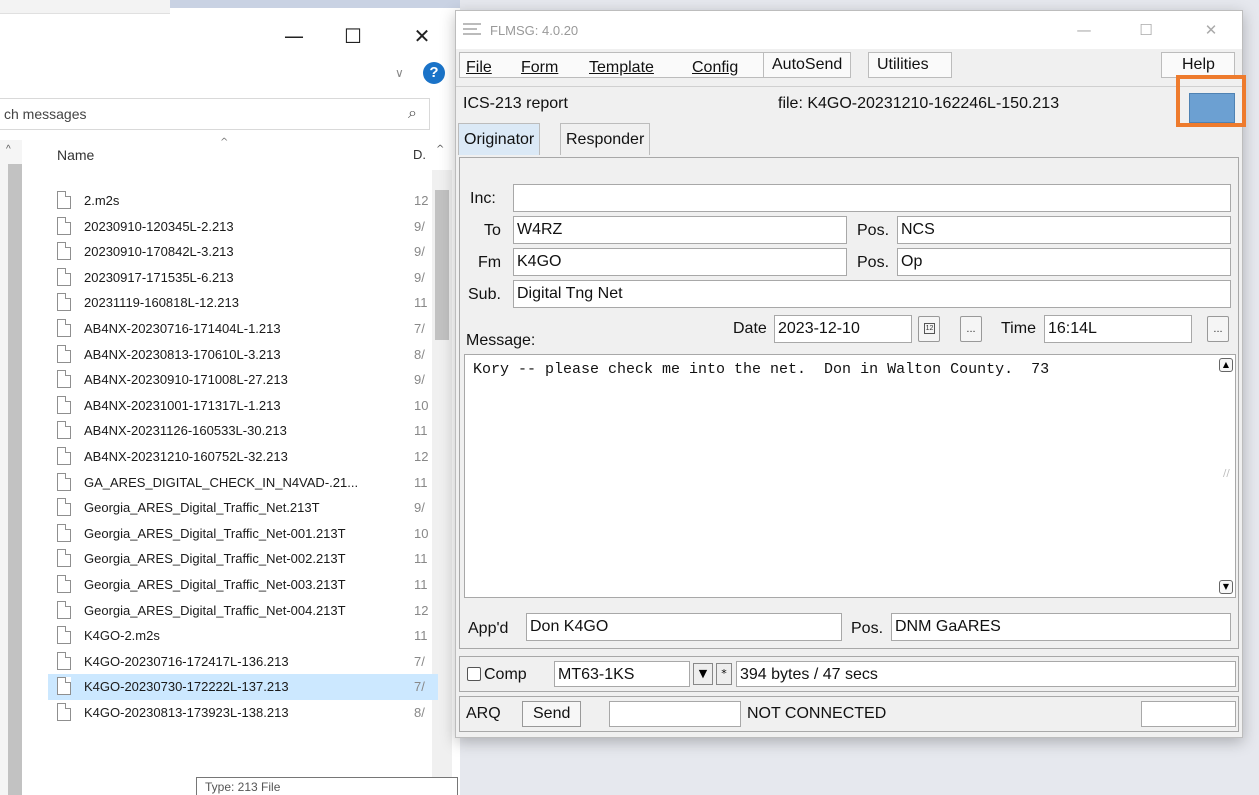 The width and height of the screenshot is (1259, 795). I want to click on time-field: 16:14L, so click(1118, 329).